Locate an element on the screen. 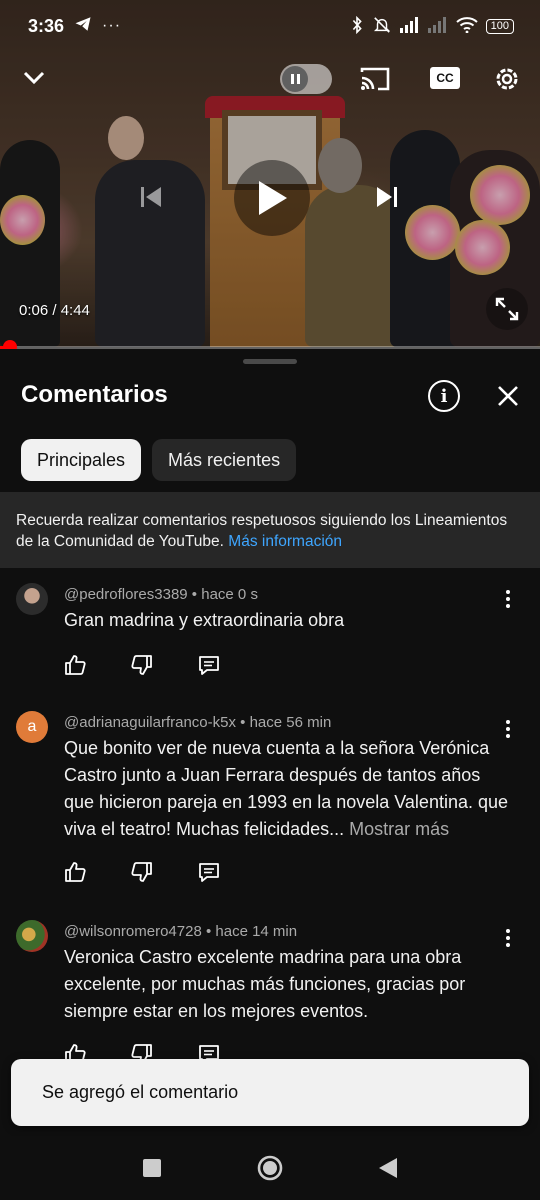 This screenshot has height=1200, width=540. more-dots-icon: ··· is located at coordinates (112, 25).